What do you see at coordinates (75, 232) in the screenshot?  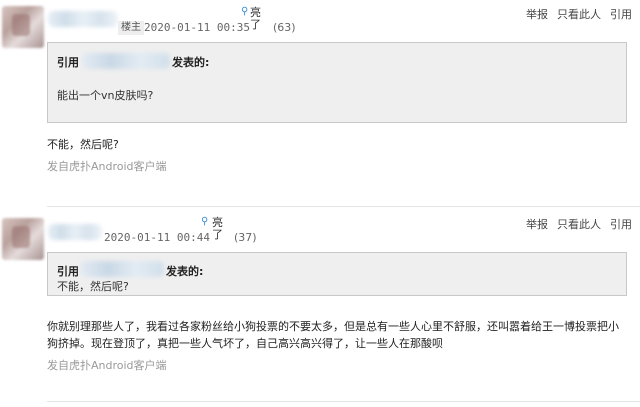 I see `username-blurred` at bounding box center [75, 232].